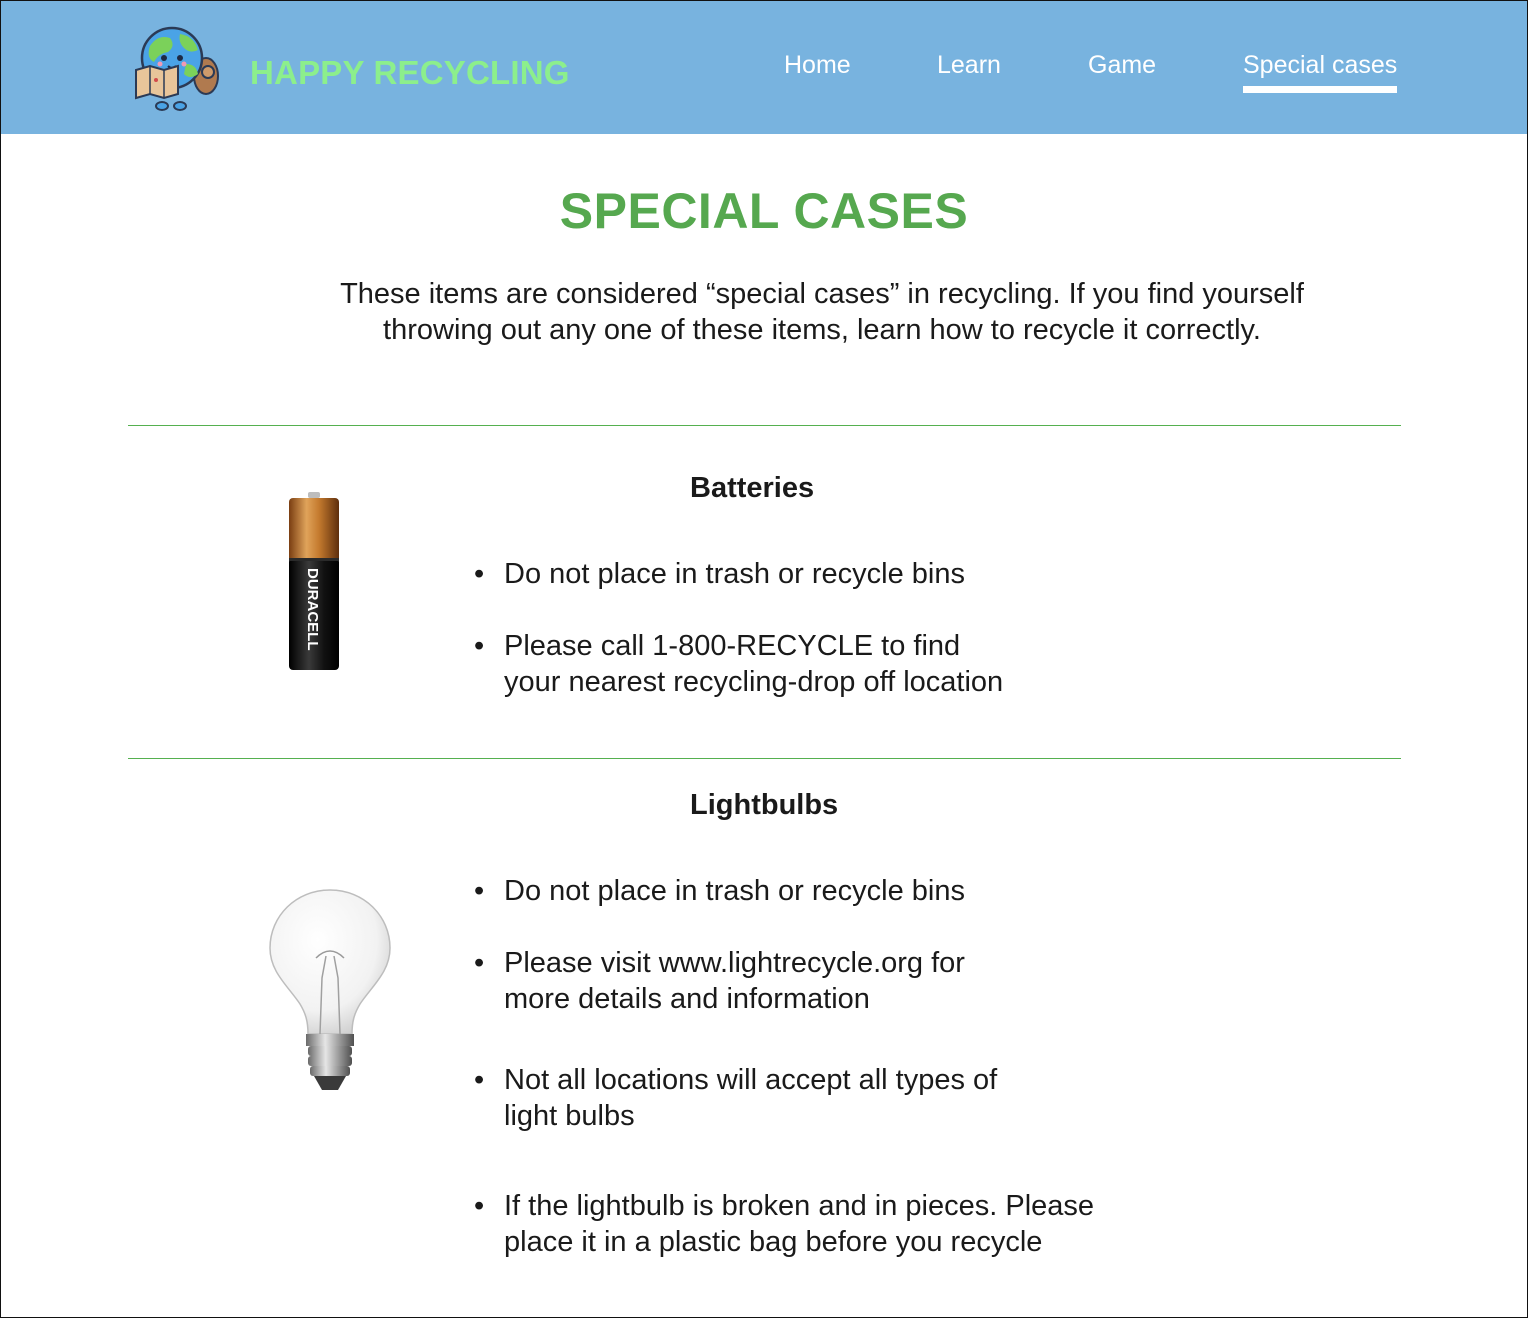 Image resolution: width=1528 pixels, height=1318 pixels. I want to click on battery-icon: DURACELL, so click(314, 581).